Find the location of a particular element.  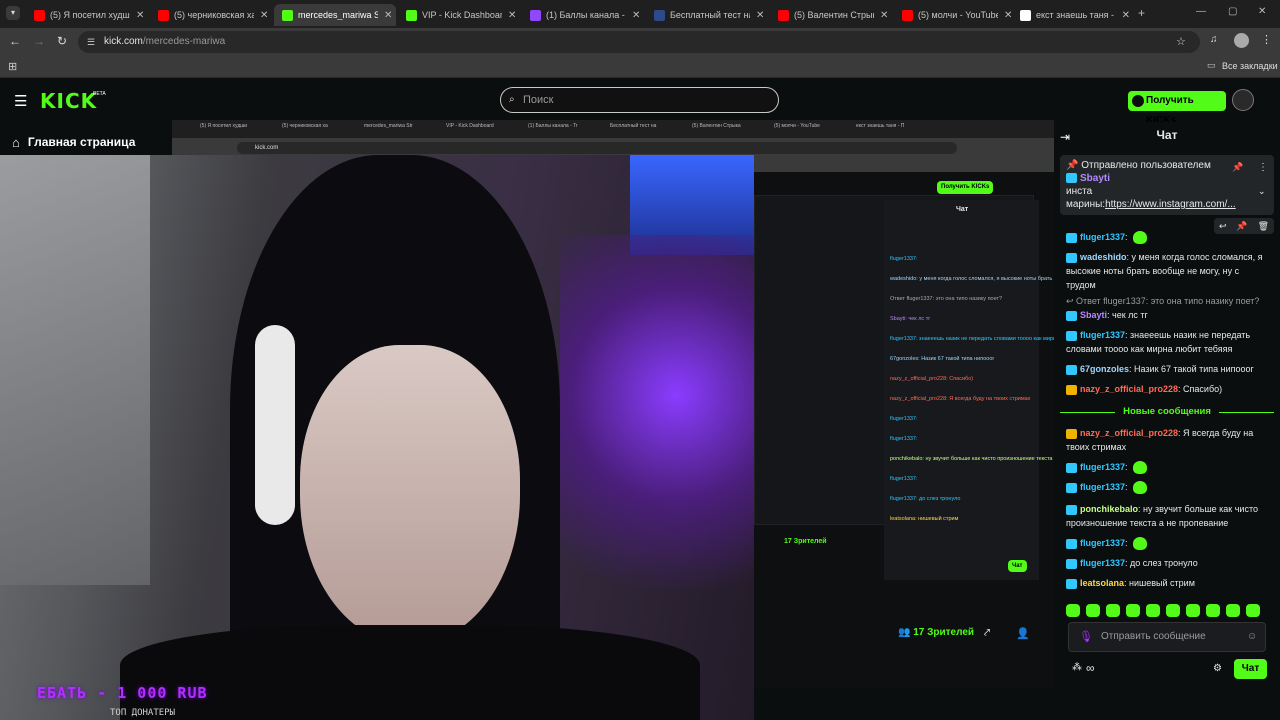

pinned-username: Sbayti is located at coordinates (1095, 178).